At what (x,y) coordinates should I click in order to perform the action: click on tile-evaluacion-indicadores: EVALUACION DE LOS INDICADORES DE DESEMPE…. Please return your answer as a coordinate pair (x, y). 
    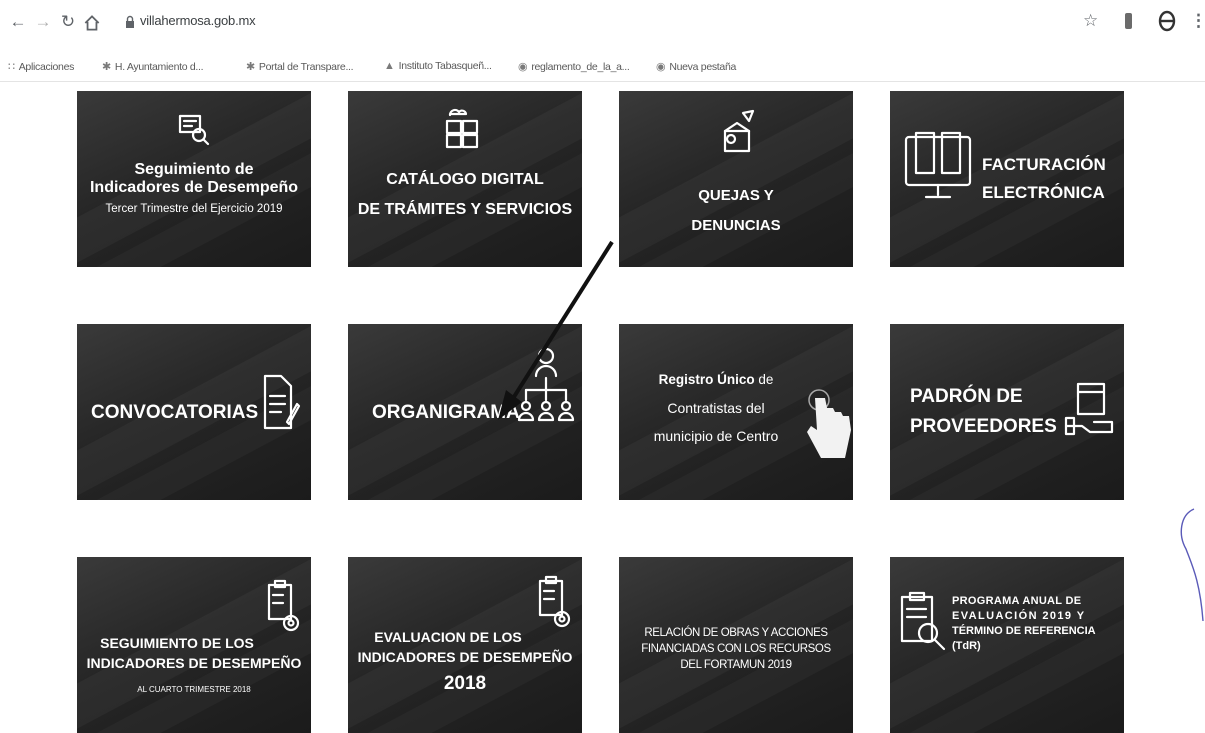
    Looking at the image, I should click on (465, 645).